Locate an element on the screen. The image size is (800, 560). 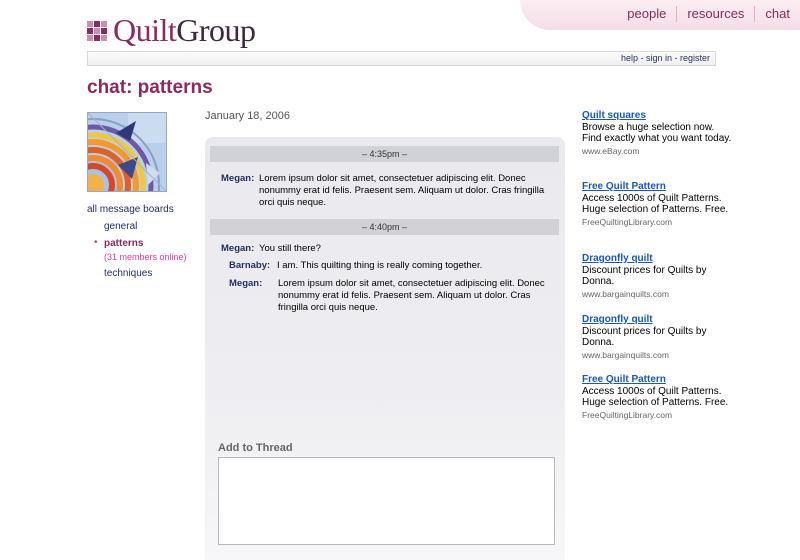
quiltgroup-logo: QuiltGroup is located at coordinates (171, 30).